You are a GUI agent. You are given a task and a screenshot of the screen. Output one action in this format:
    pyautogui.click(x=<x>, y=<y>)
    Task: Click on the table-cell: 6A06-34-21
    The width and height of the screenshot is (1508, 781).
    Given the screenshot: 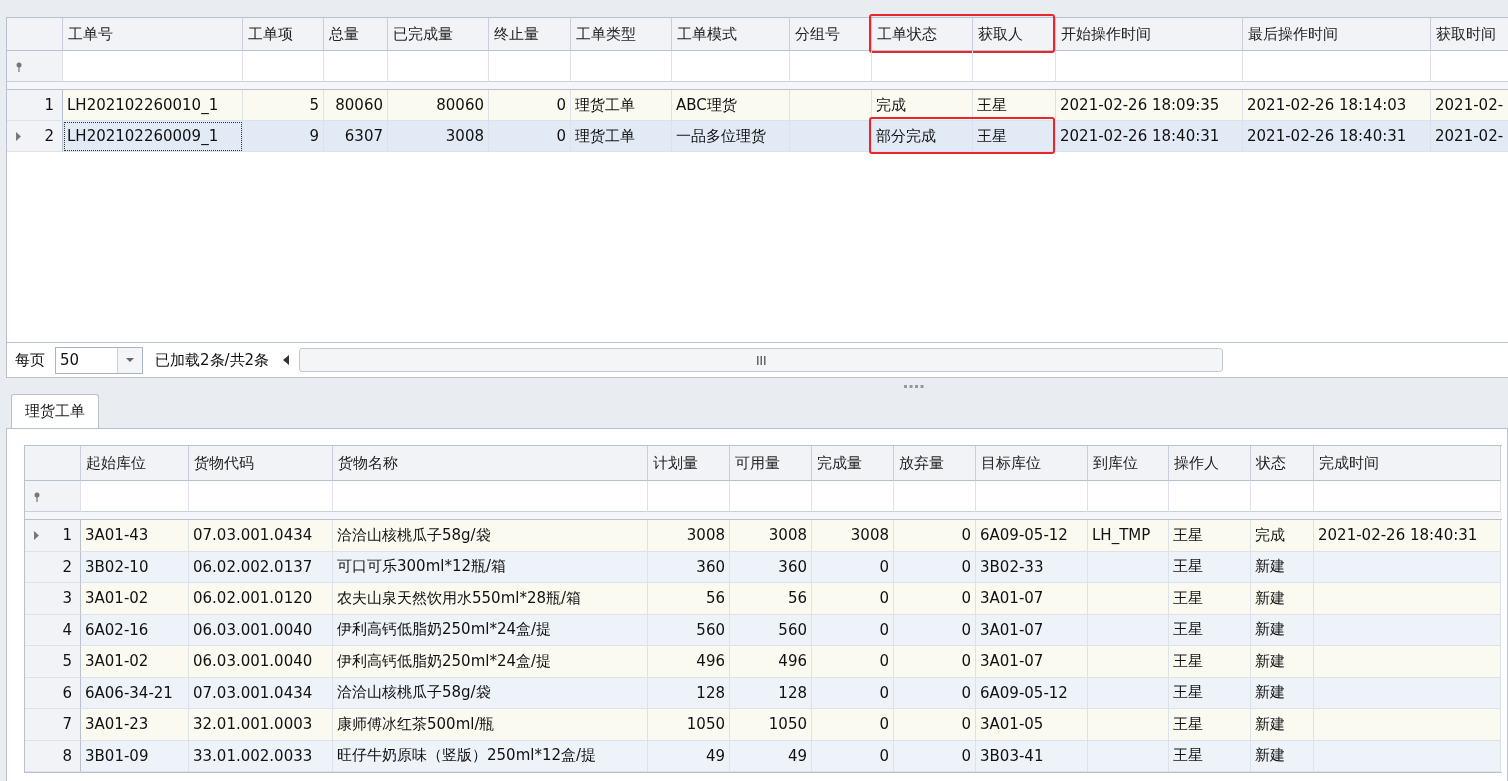 What is the action you would take?
    pyautogui.click(x=129, y=692)
    